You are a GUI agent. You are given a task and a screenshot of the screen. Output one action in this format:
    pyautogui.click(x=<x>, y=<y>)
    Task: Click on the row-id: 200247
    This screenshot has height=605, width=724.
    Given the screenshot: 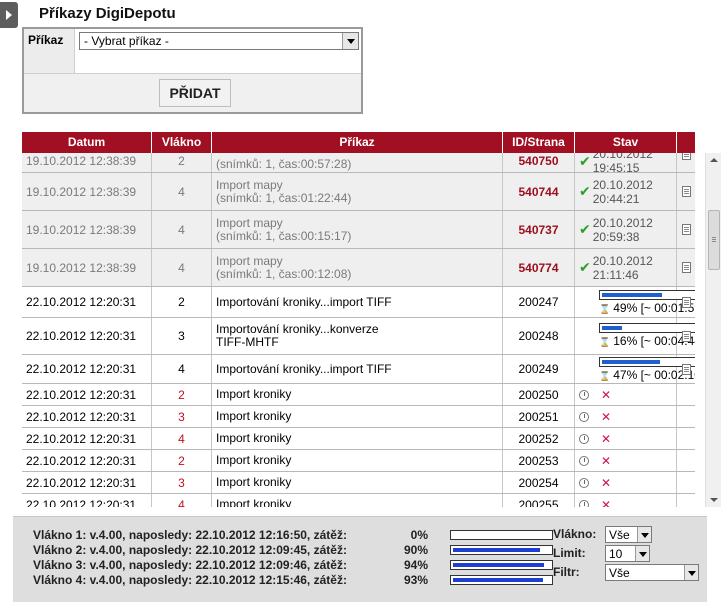 What is the action you would take?
    pyautogui.click(x=539, y=302)
    